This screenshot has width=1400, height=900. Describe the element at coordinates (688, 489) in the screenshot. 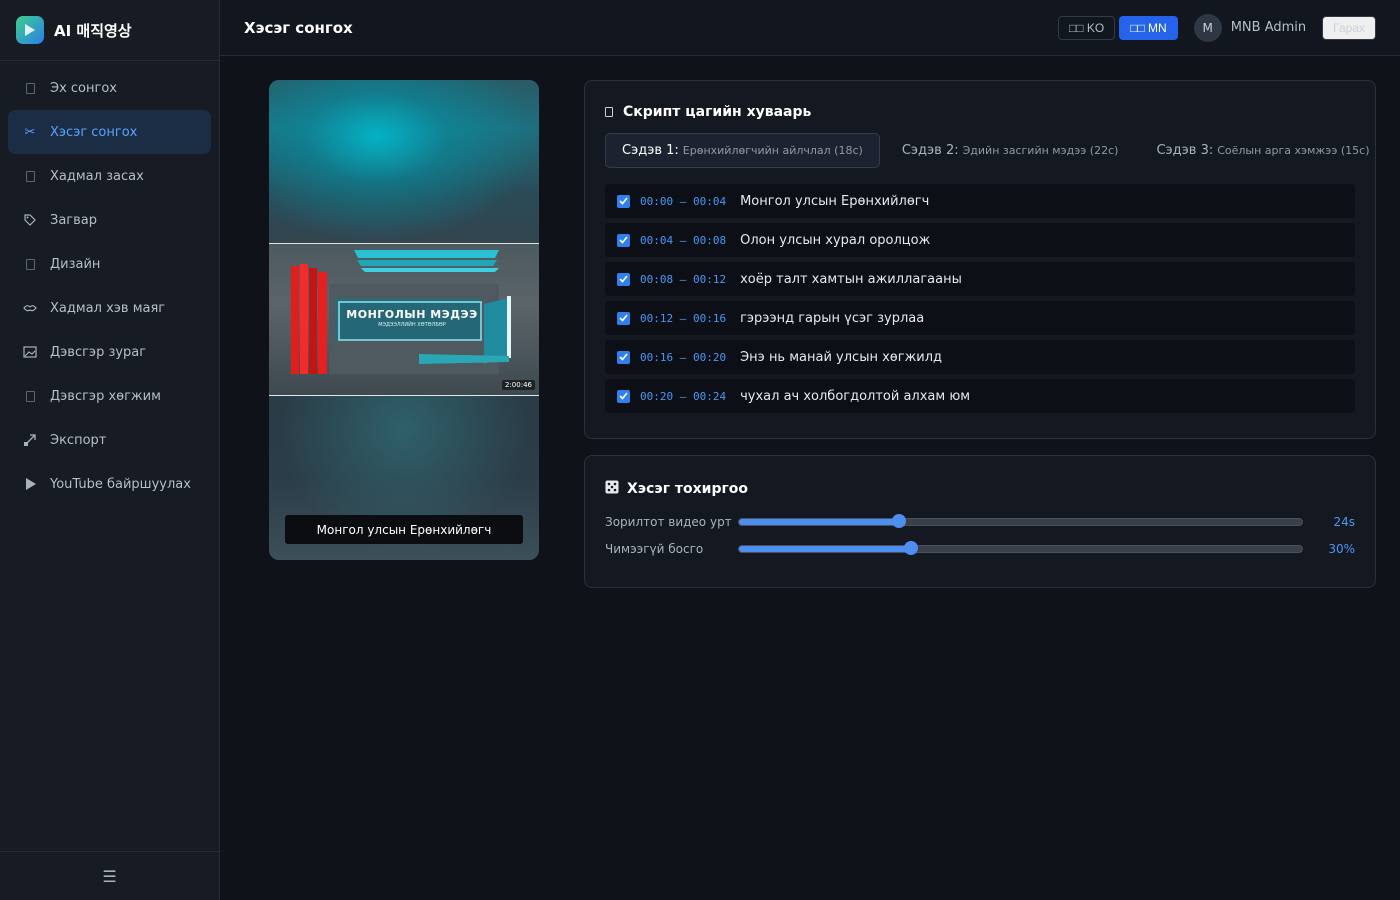

I see `settings-title: Хэсэг тохиргоо` at that location.